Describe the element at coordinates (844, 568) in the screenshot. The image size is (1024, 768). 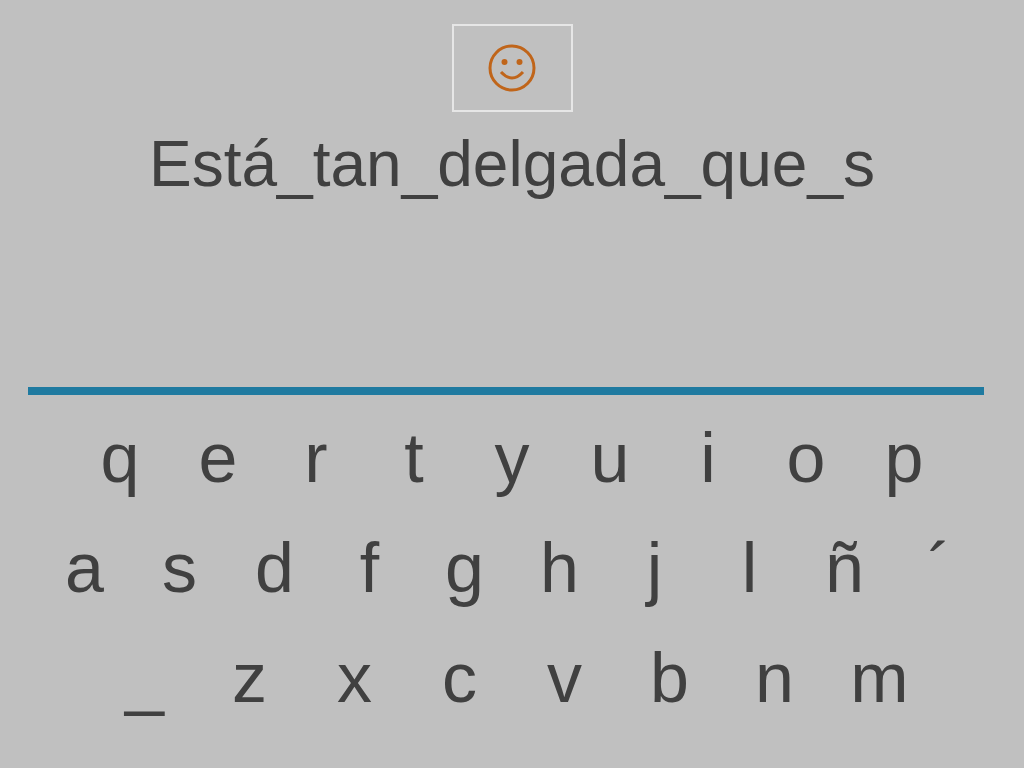
I see `key-button: ñ` at that location.